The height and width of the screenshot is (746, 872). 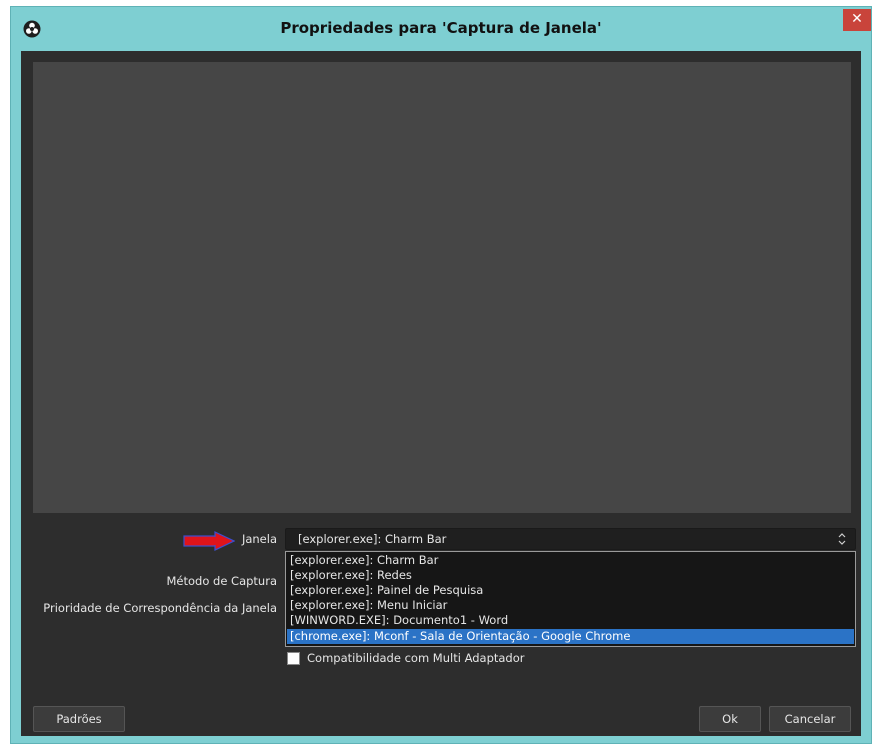 I want to click on dropdown-option: [explorer.exe]: Charm Bar, so click(x=570, y=560).